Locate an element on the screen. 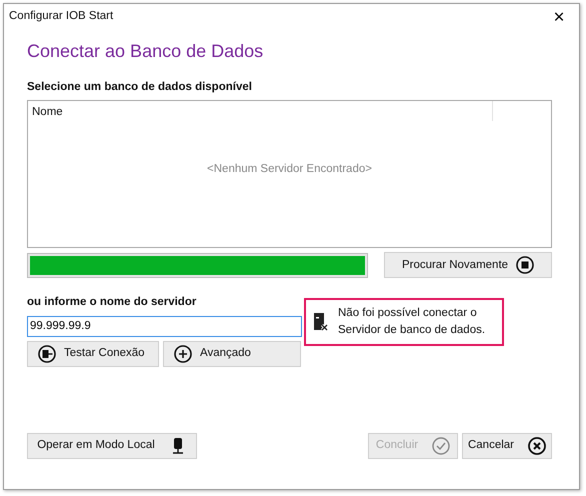  search-again-button: Procurar Novamente is located at coordinates (468, 265).